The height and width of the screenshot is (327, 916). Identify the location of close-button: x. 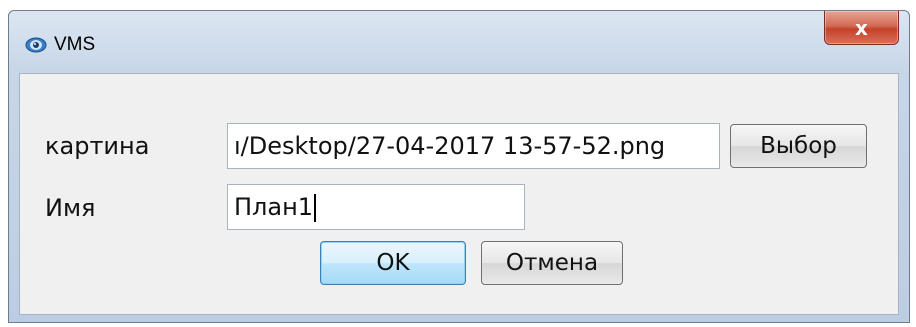
(861, 28).